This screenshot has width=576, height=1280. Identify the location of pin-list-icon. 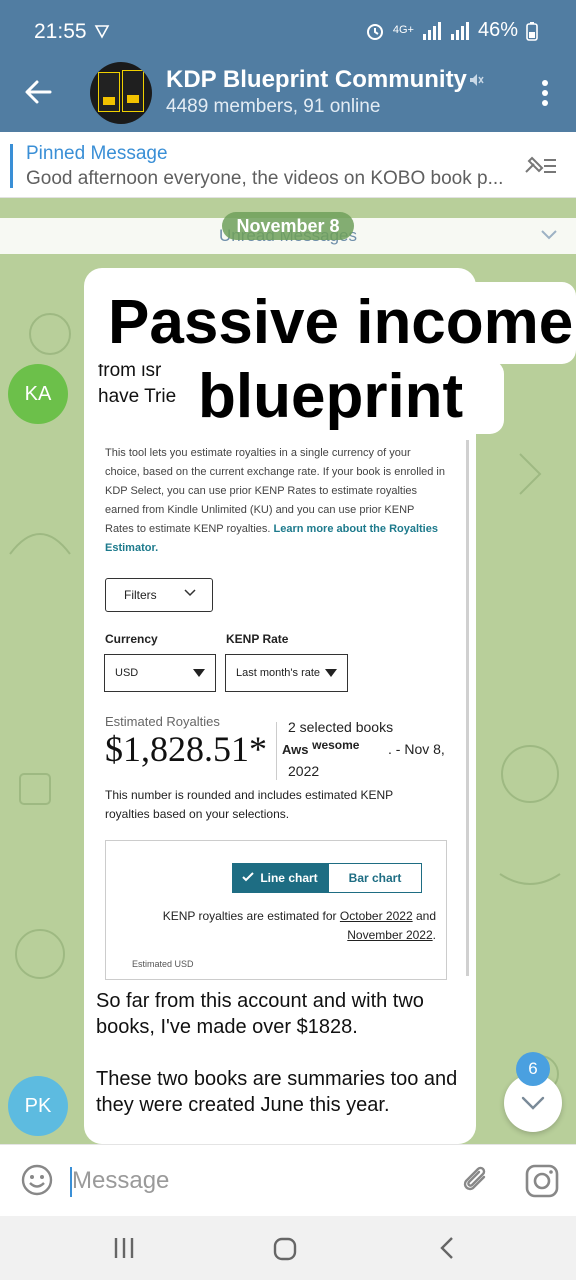
(540, 165).